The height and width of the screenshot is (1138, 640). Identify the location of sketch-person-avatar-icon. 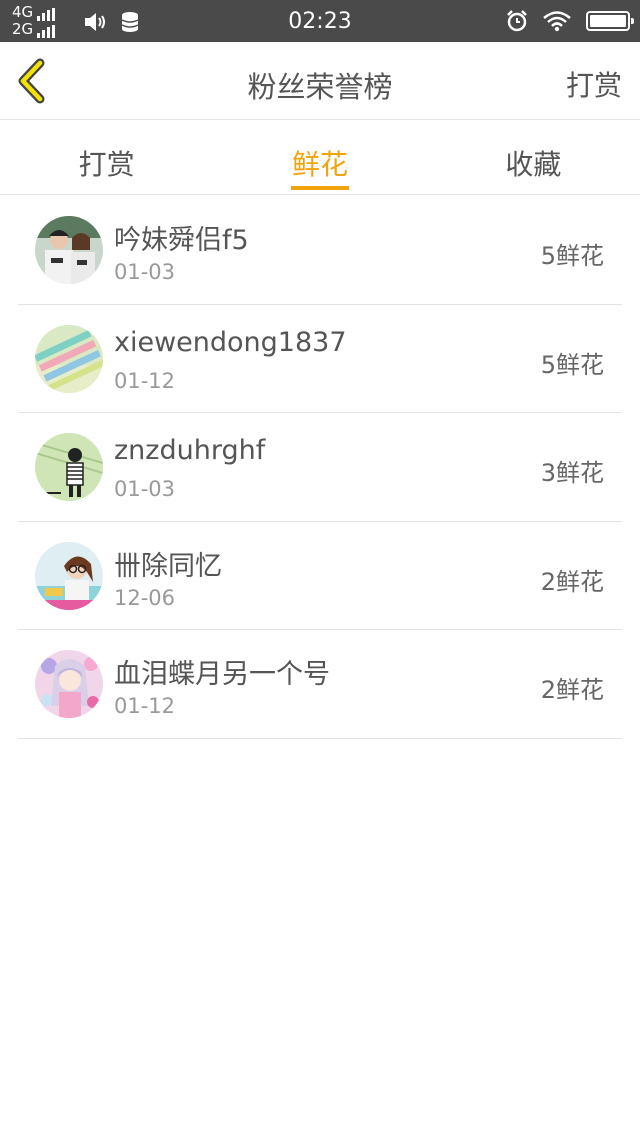
(69, 467).